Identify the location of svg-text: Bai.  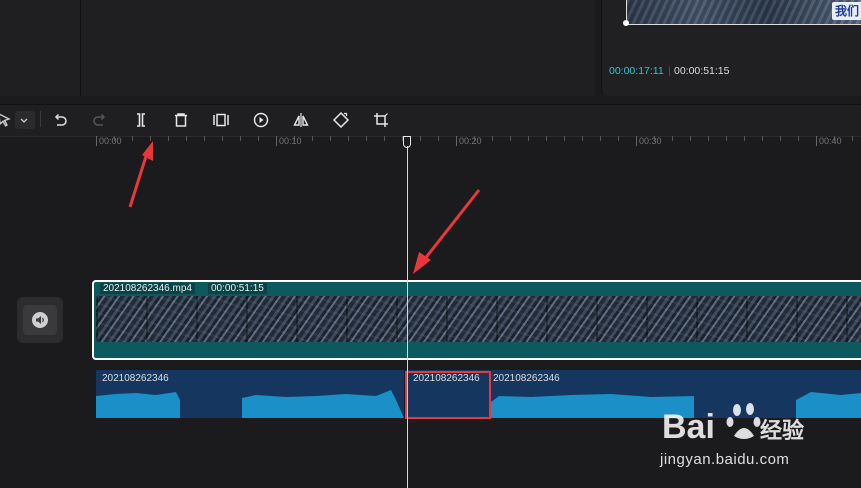
(688, 427).